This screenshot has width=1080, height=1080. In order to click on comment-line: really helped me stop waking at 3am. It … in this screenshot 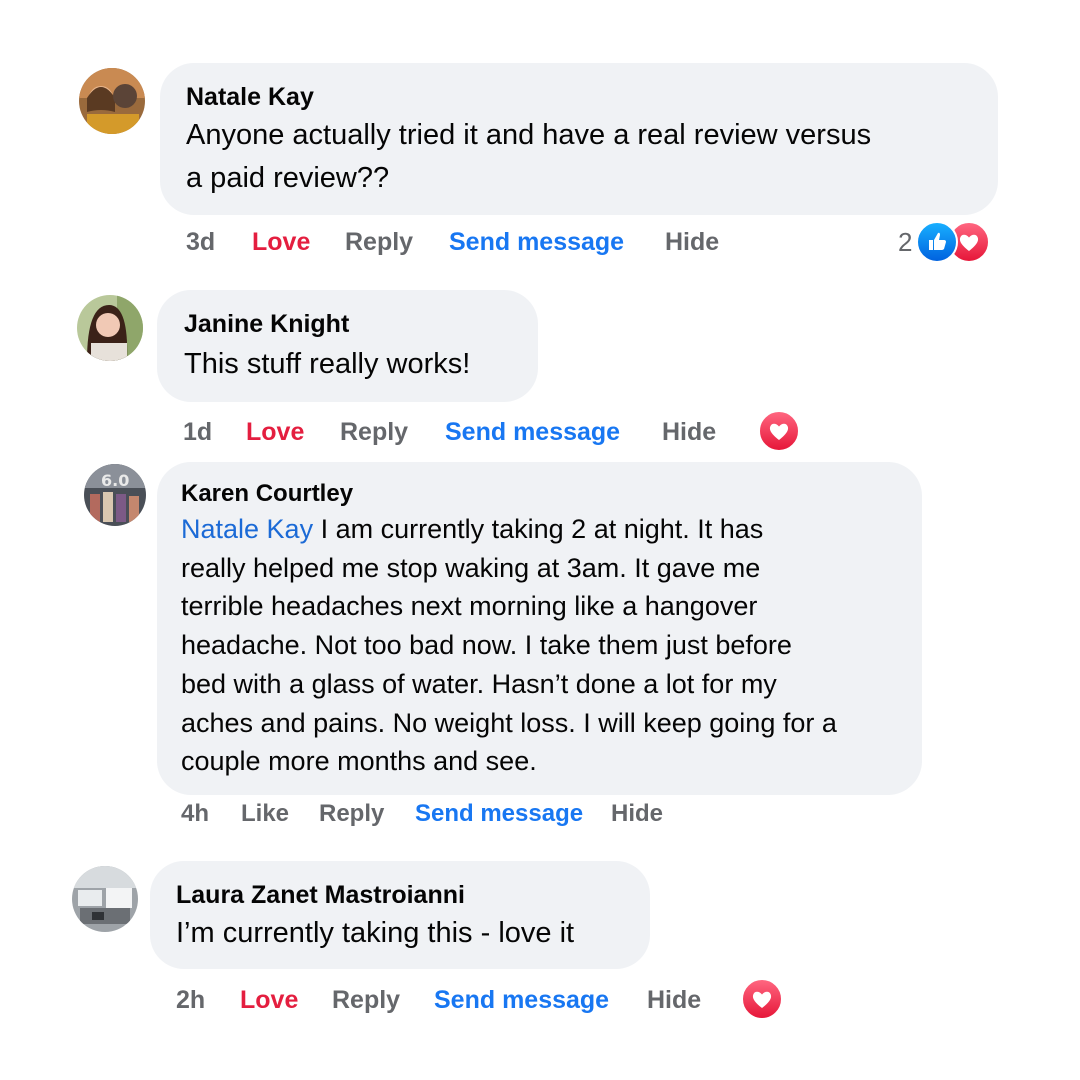, I will do `click(471, 567)`.